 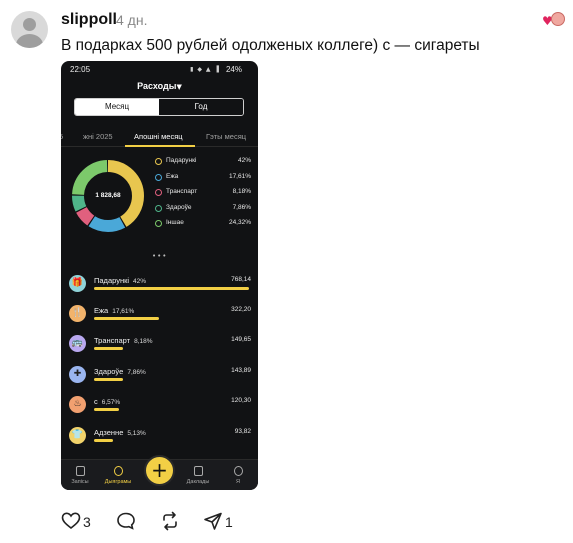 What do you see at coordinates (80, 471) in the screenshot?
I see `records-icon` at bounding box center [80, 471].